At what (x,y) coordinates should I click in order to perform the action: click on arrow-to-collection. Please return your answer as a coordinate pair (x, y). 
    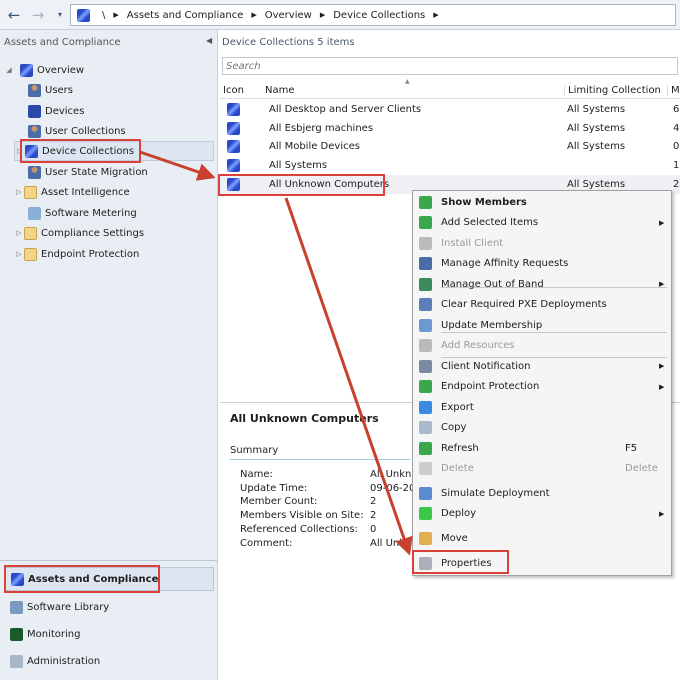
    Looking at the image, I should click on (177, 165).